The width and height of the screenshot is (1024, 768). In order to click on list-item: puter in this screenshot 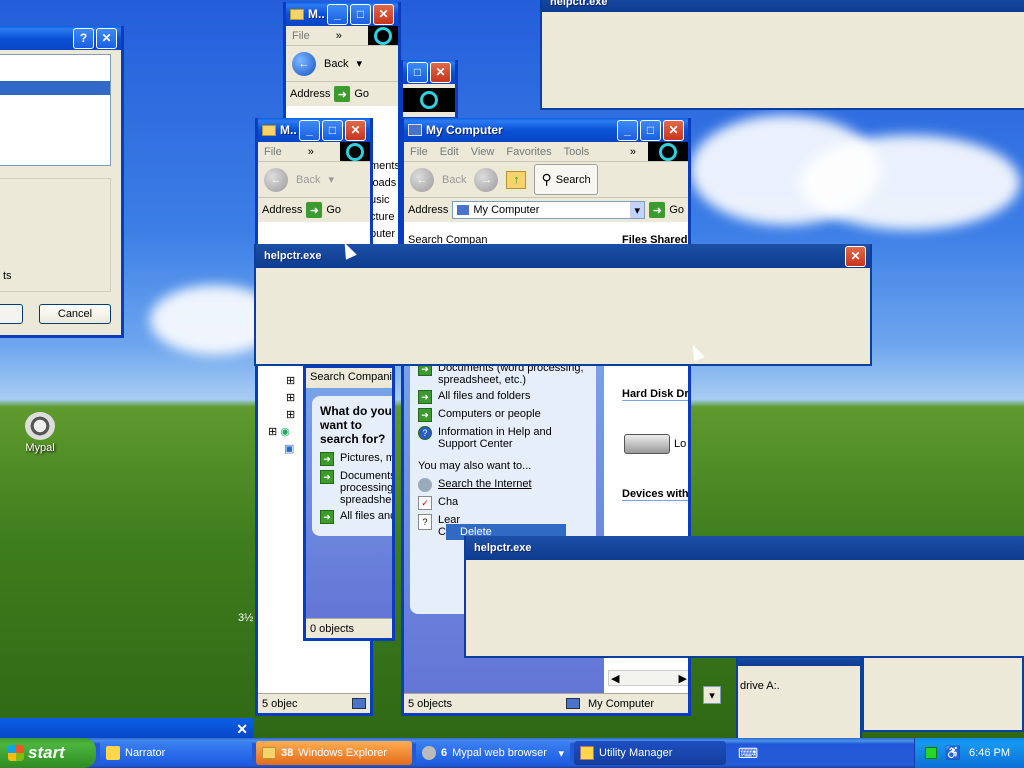, I will do `click(384, 234)`.